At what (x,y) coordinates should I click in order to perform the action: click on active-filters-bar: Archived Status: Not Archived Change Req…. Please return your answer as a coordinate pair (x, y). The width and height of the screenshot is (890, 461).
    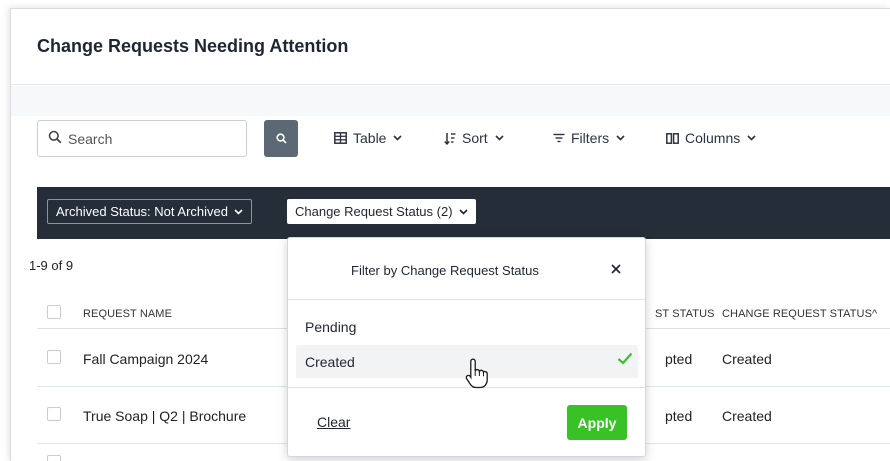
    Looking at the image, I should click on (463, 213).